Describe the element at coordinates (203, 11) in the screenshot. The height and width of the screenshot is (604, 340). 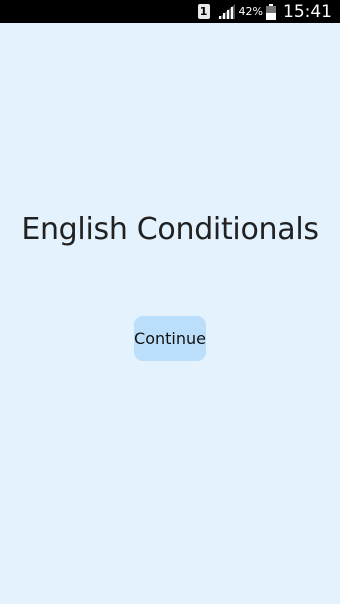
I see `sim-card-icon: 1` at that location.